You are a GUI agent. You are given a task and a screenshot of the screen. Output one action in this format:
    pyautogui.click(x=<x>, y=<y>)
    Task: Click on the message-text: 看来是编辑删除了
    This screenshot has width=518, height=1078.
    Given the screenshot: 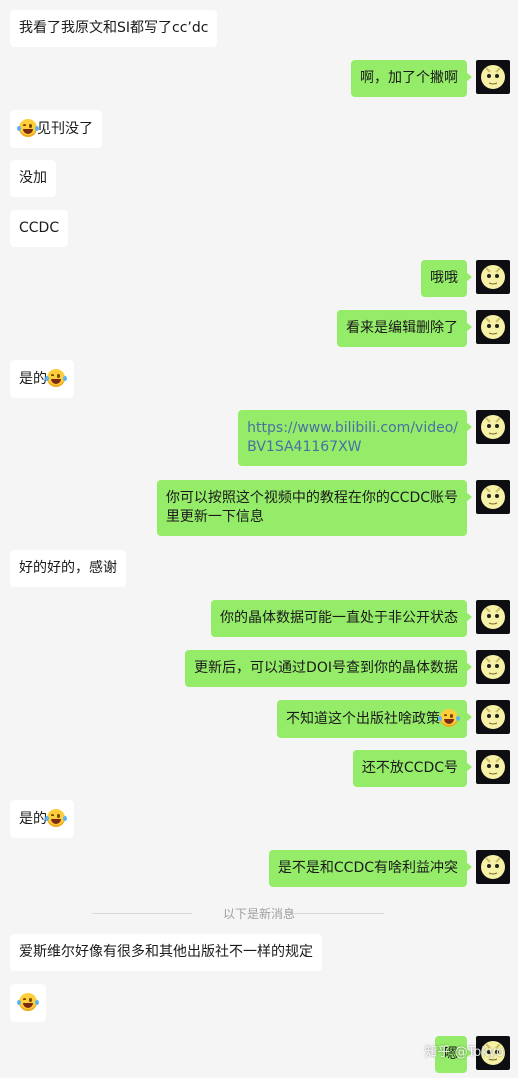 What is the action you would take?
    pyautogui.click(x=402, y=328)
    